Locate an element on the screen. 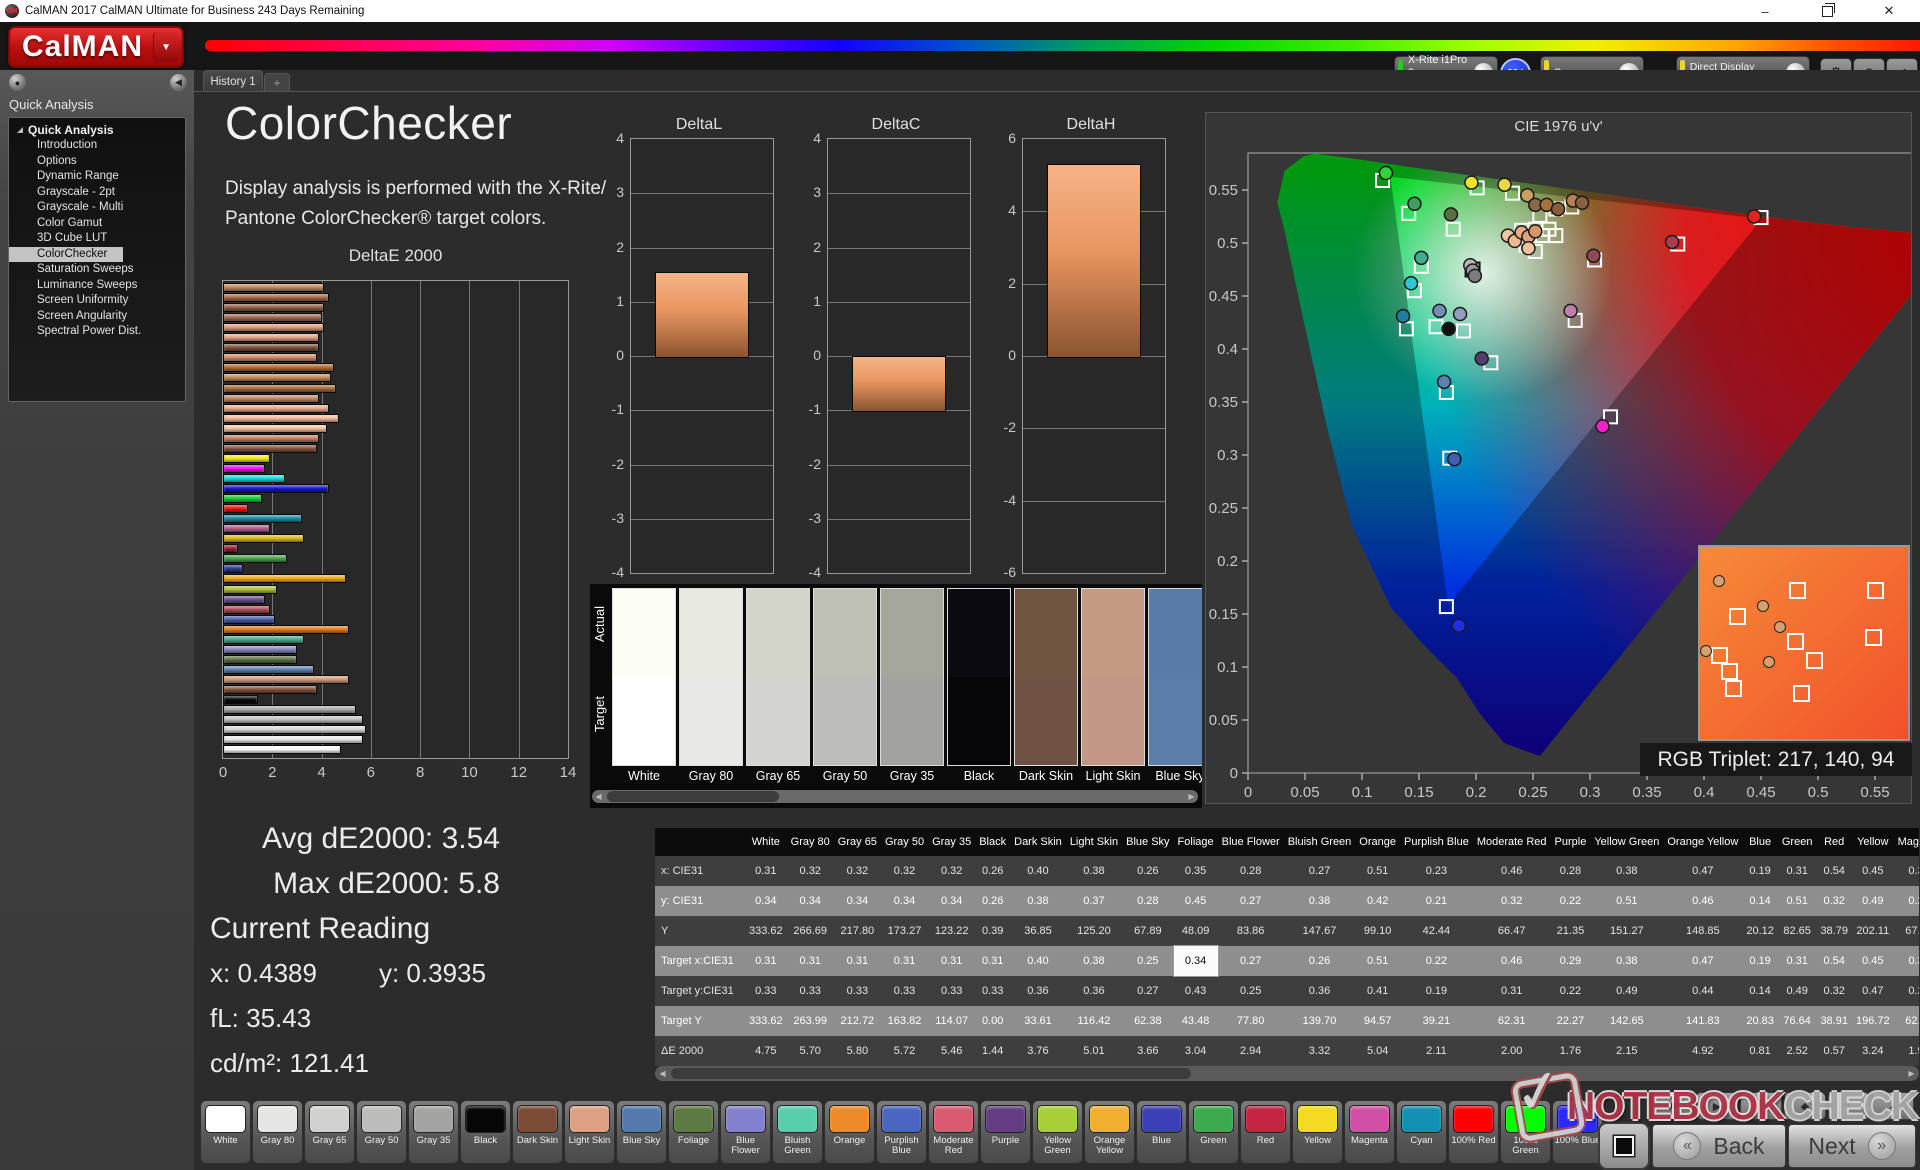  table-cell: 2.11 is located at coordinates (1436, 1051).